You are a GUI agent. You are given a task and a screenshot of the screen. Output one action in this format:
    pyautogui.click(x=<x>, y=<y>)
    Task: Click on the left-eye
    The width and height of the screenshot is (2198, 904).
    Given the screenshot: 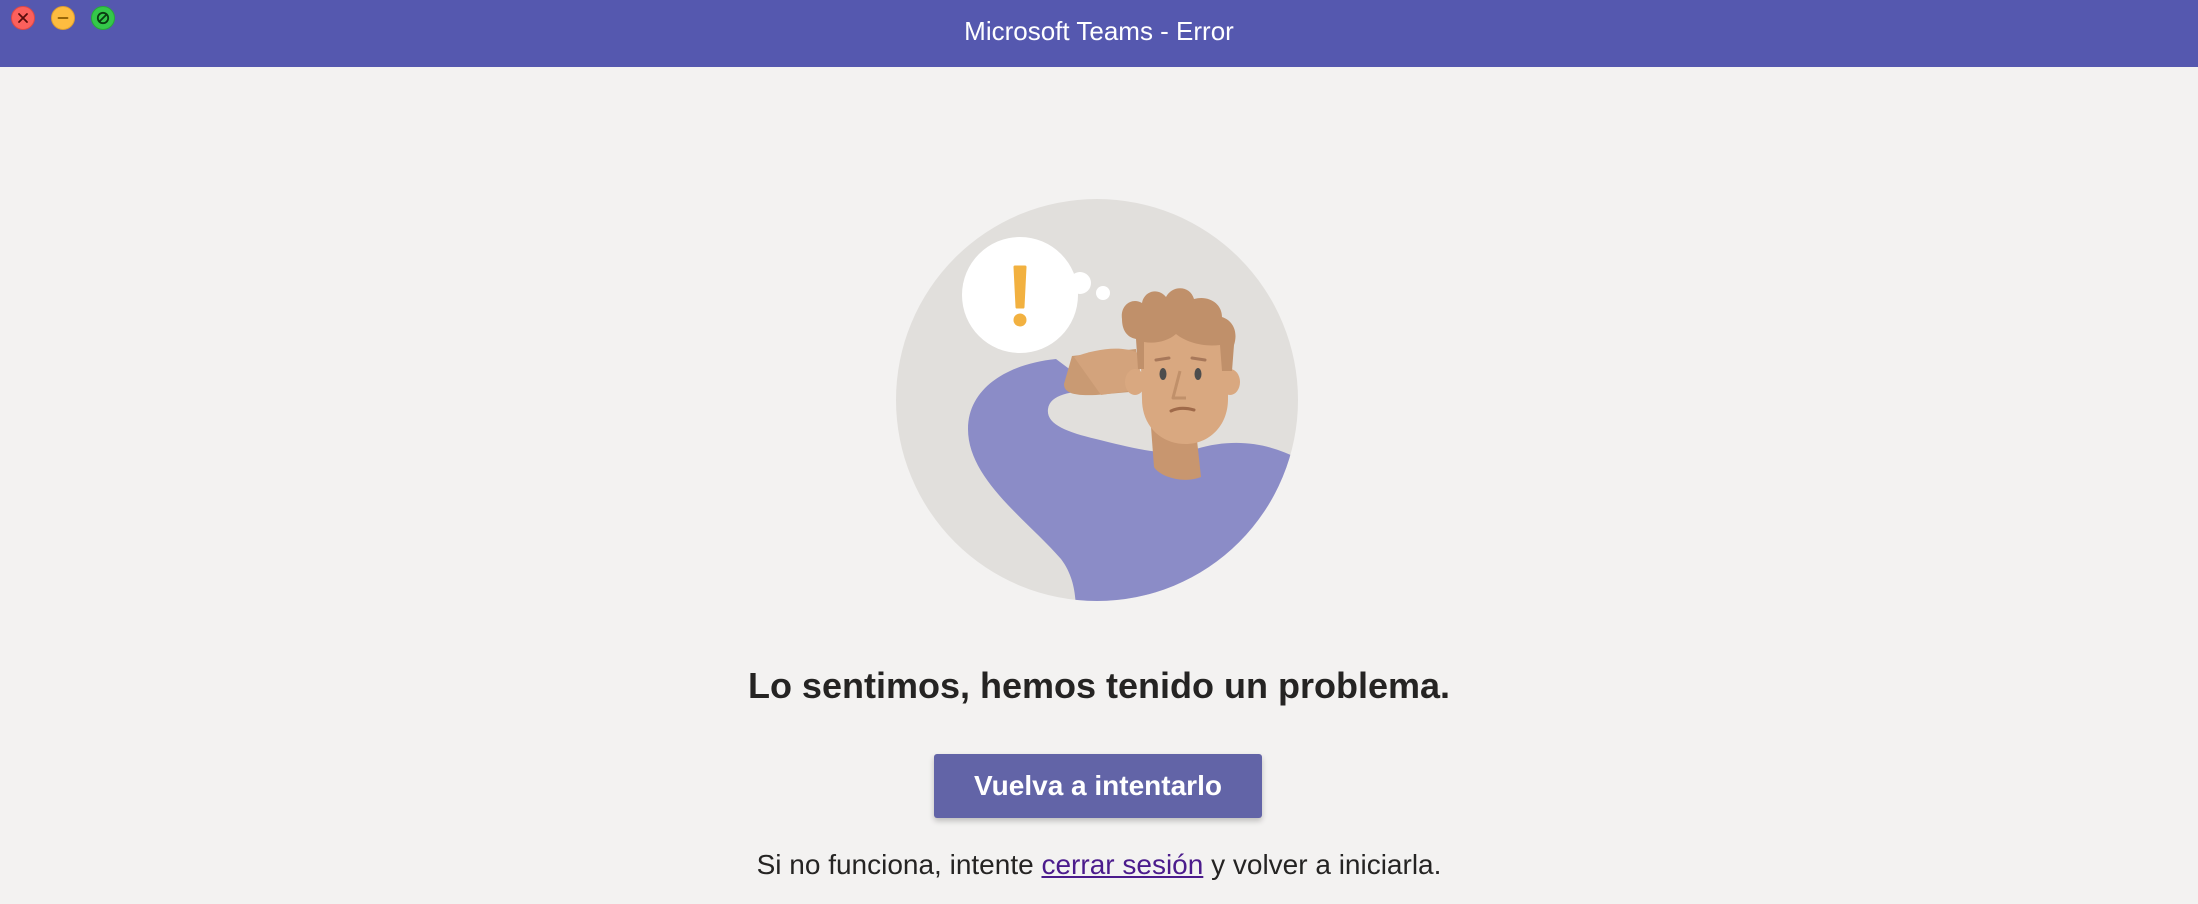 What is the action you would take?
    pyautogui.click(x=1163, y=374)
    